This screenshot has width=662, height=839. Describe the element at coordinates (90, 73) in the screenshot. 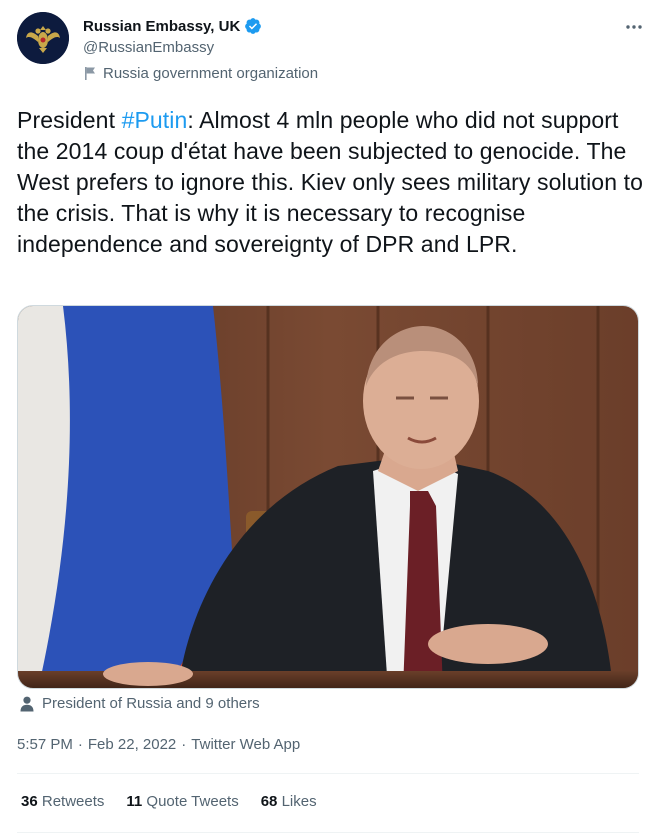

I see `flag-icon` at that location.